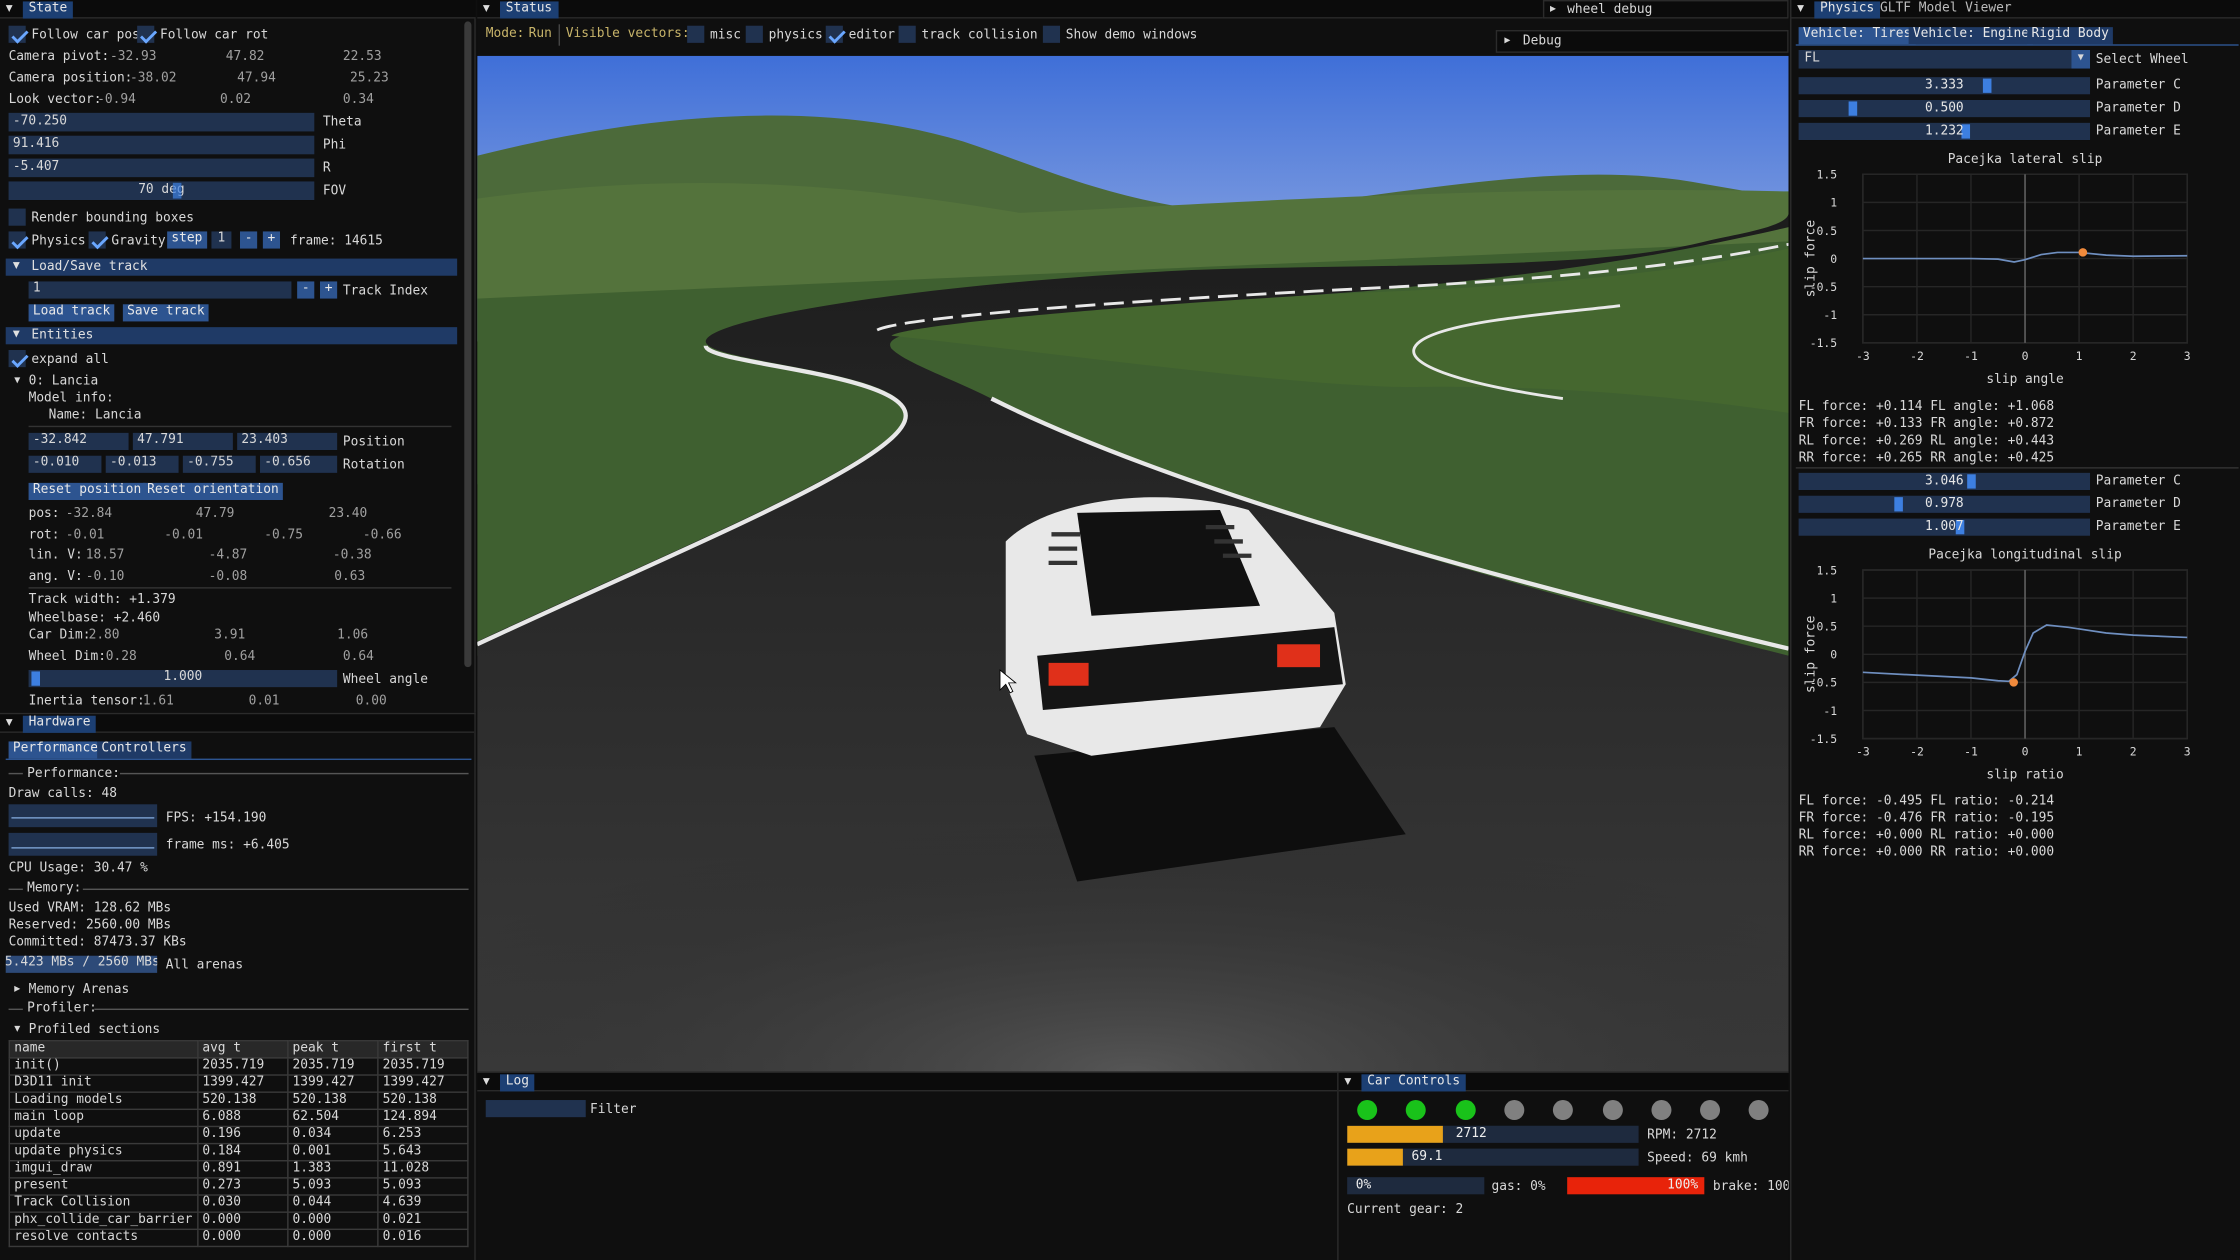  I want to click on load-track-button: Load track, so click(71, 313).